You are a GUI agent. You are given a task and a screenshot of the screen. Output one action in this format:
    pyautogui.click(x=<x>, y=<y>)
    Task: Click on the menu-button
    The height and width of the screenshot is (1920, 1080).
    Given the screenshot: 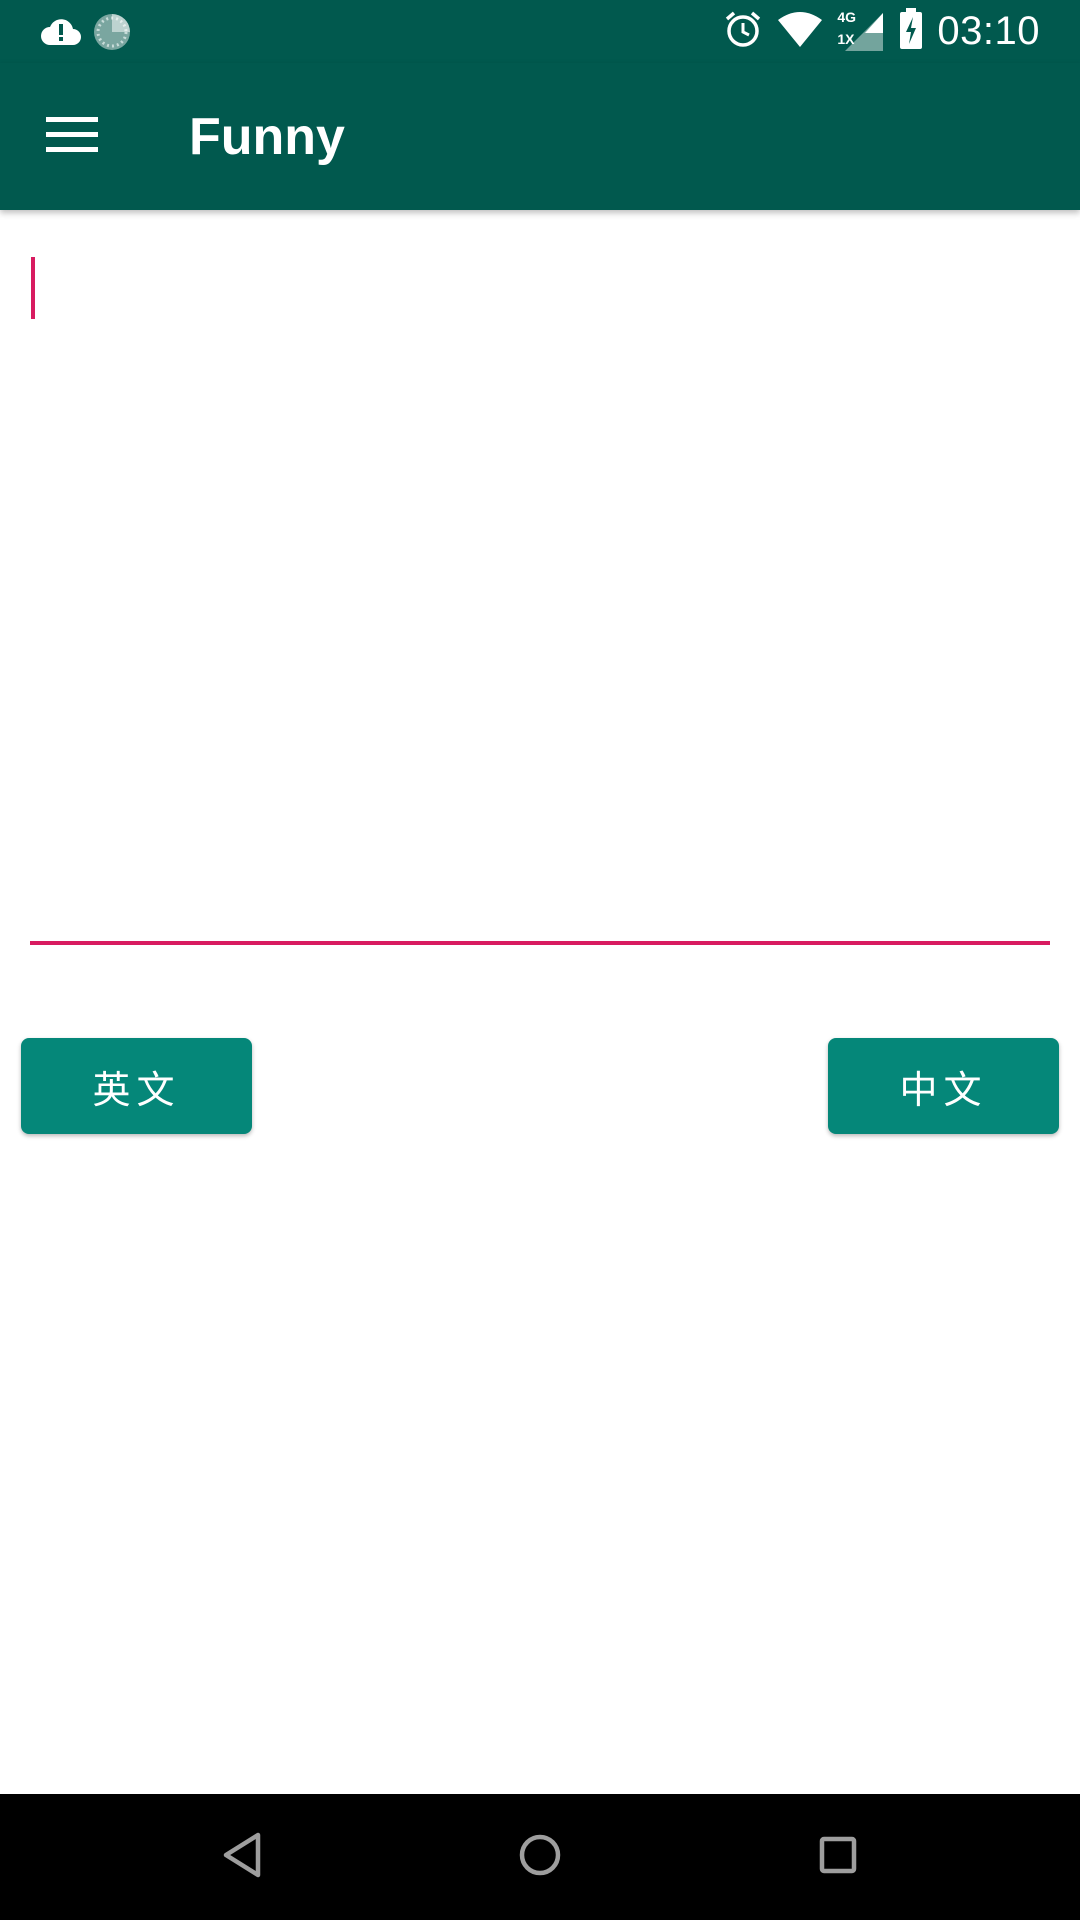 What is the action you would take?
    pyautogui.click(x=72, y=137)
    